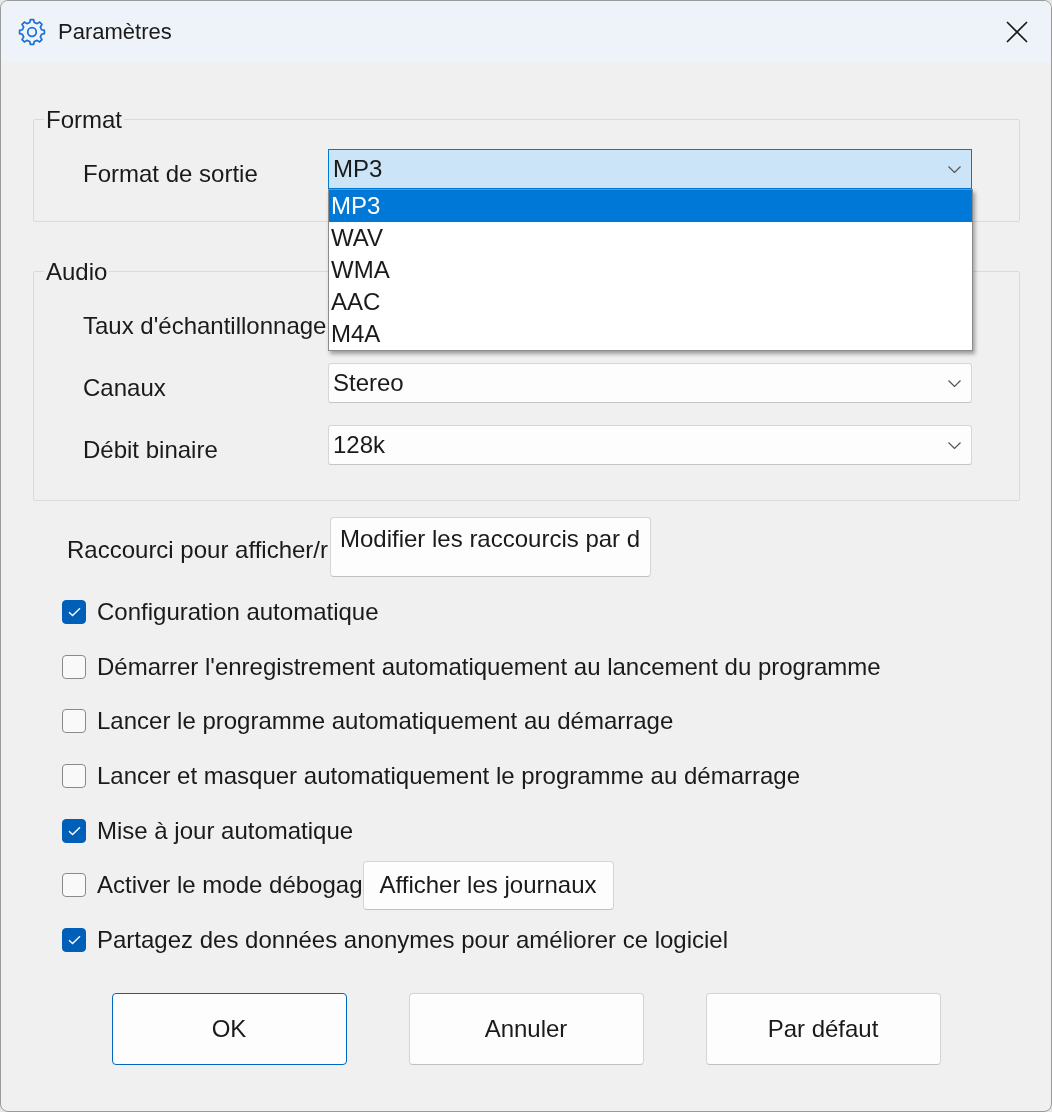  Describe the element at coordinates (171, 174) in the screenshot. I see `field-label: Format de sortie` at that location.